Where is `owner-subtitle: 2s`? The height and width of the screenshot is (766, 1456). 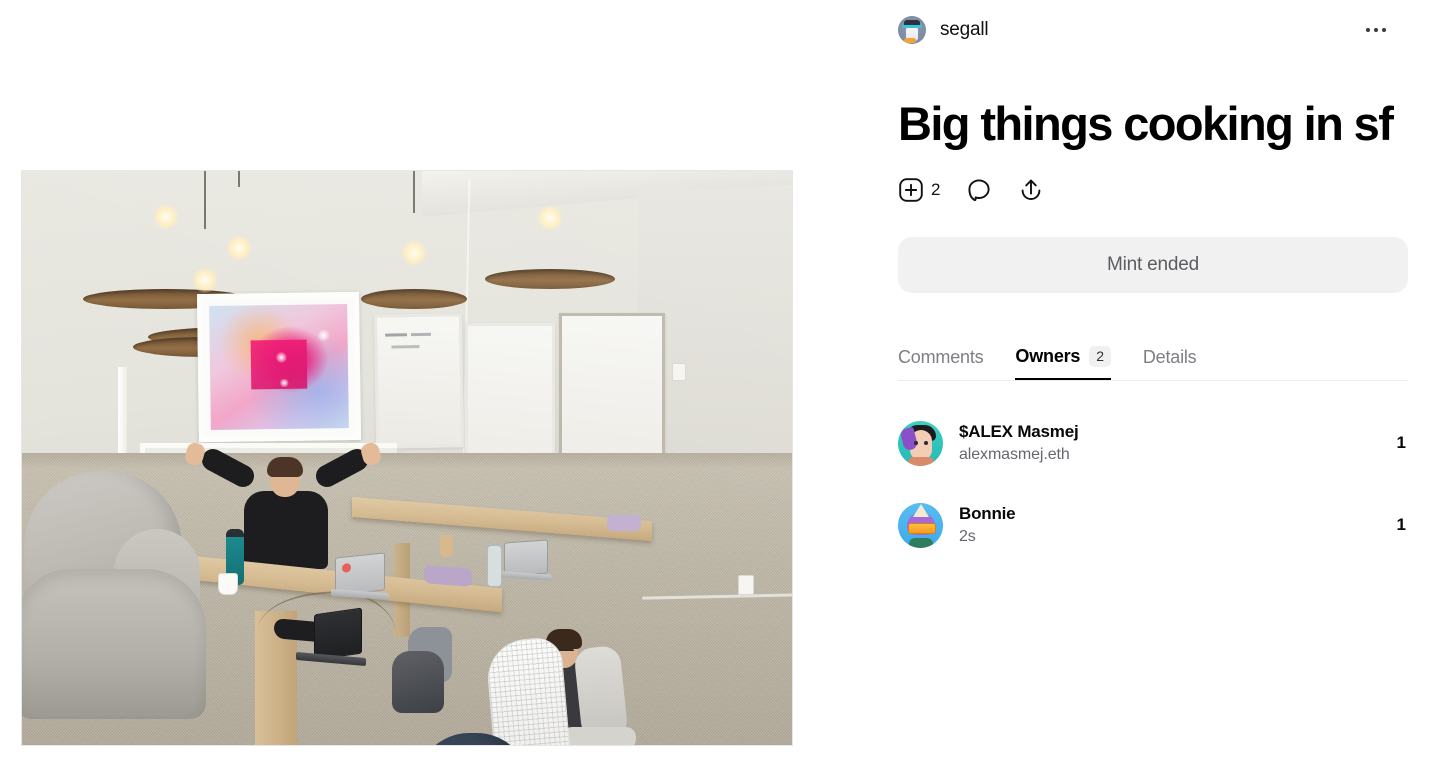 owner-subtitle: 2s is located at coordinates (967, 536).